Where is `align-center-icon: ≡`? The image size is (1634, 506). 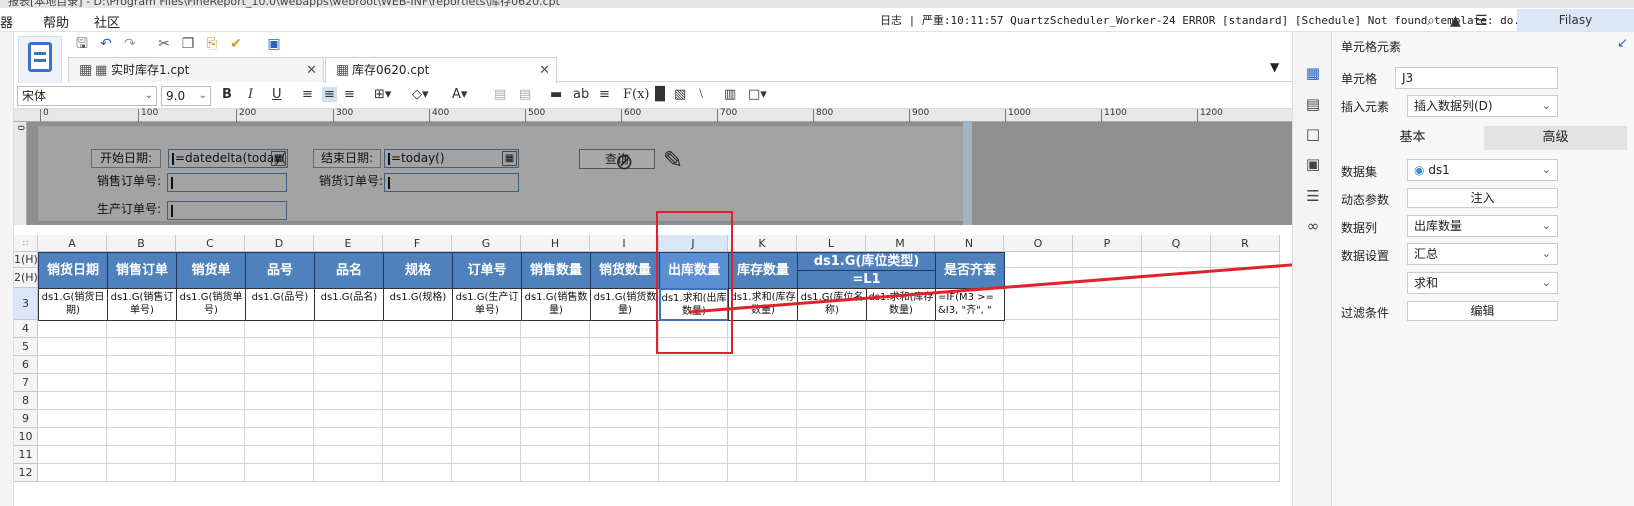 align-center-icon: ≡ is located at coordinates (329, 94).